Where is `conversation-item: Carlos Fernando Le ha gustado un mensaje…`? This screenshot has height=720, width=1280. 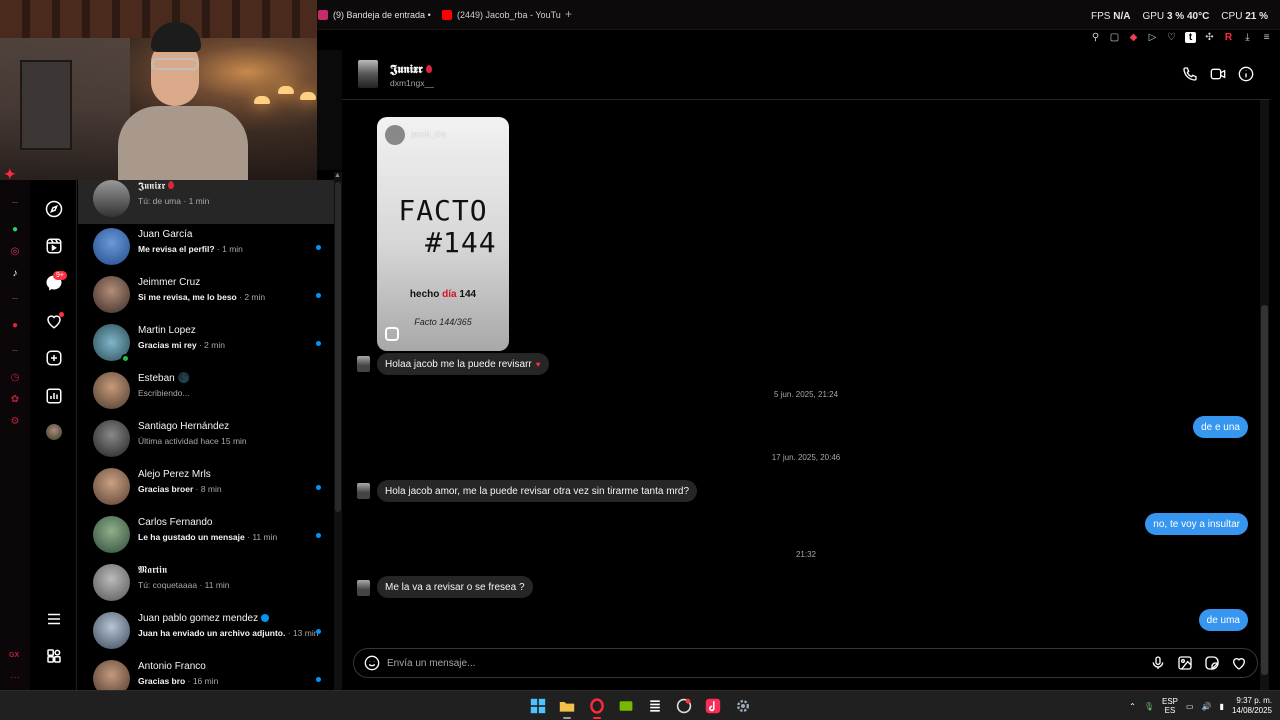
conversation-item: Carlos Fernando Le ha gustado un mensaje… is located at coordinates (206, 536).